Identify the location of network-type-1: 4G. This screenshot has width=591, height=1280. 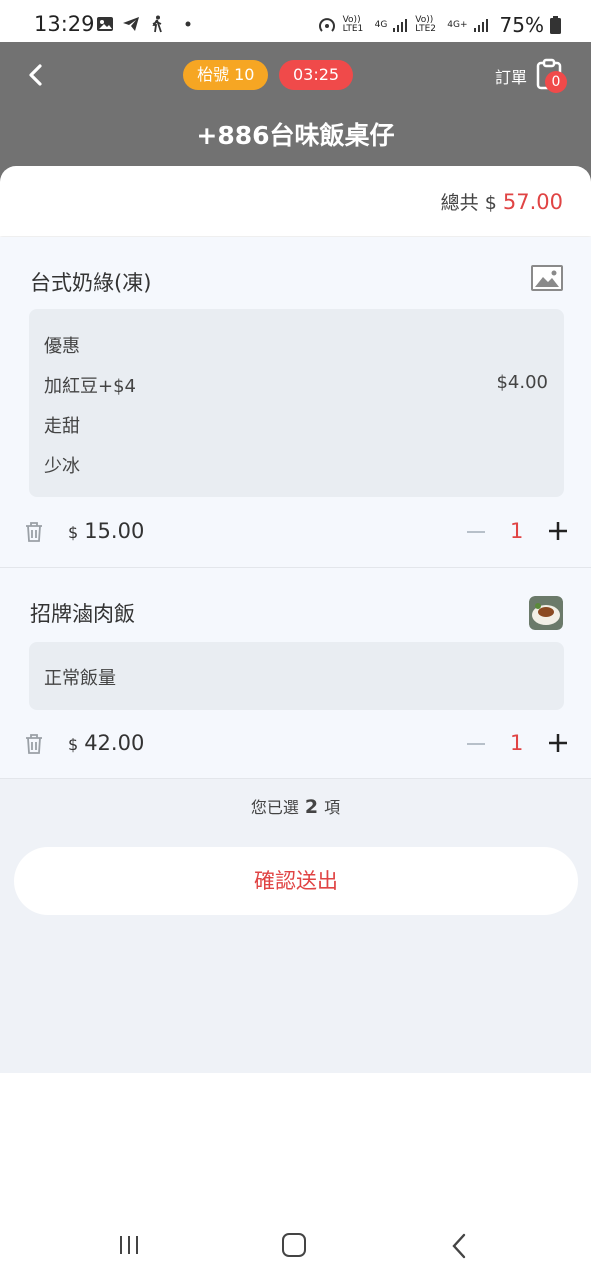
(381, 25).